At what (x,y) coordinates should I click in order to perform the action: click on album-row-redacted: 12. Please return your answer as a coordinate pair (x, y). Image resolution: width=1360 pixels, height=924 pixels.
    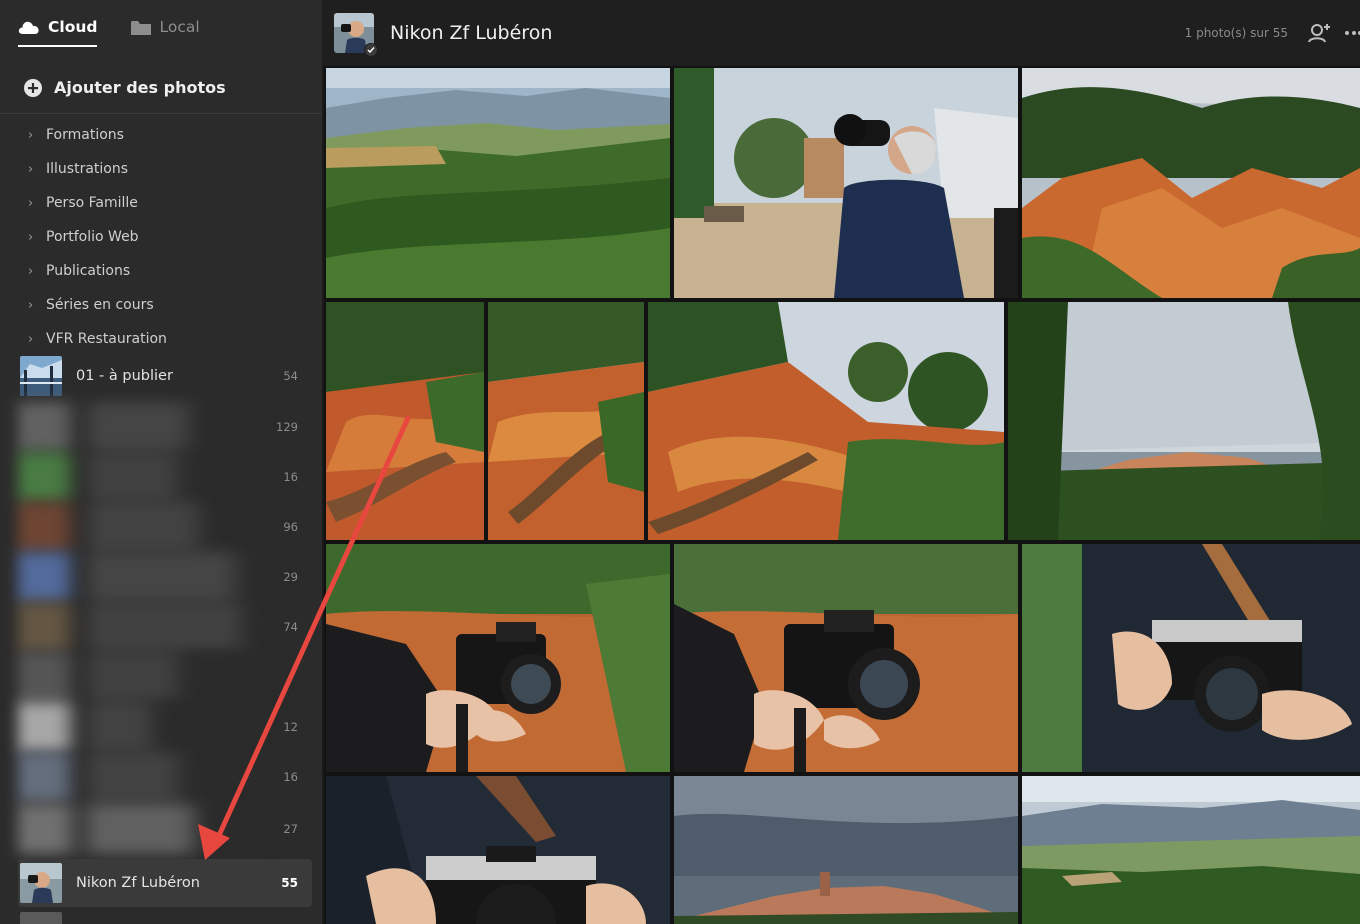
    Looking at the image, I should click on (165, 727).